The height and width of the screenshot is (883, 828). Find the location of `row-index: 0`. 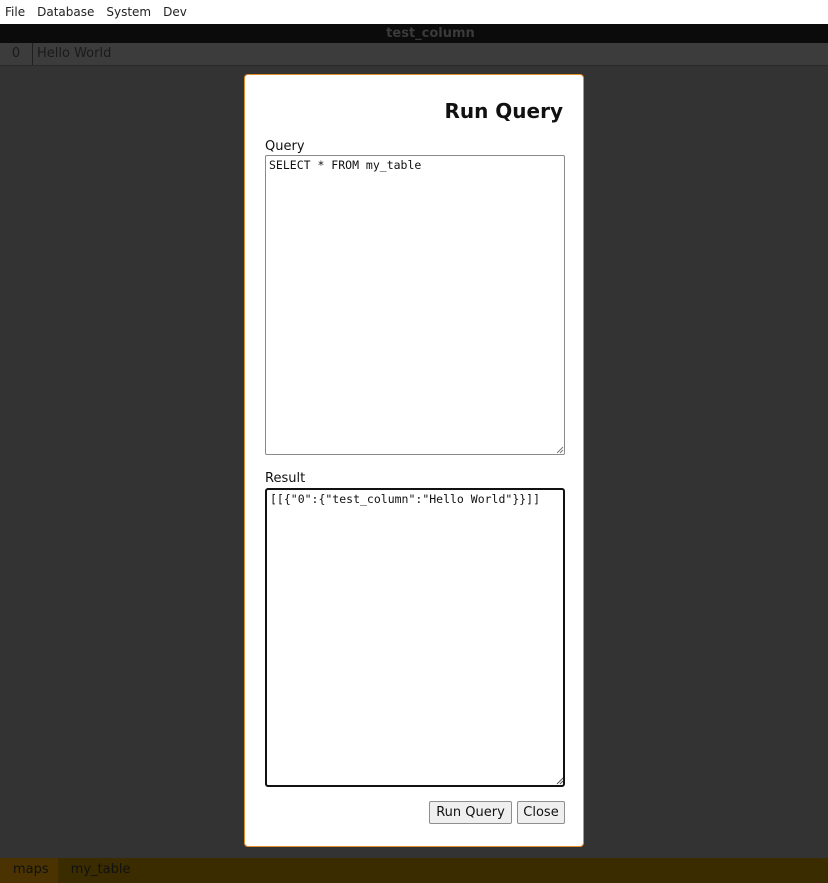

row-index: 0 is located at coordinates (16, 54).